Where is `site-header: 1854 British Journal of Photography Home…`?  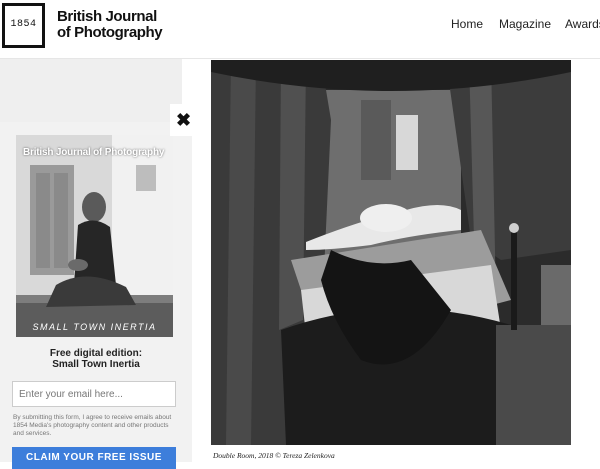
site-header: 1854 British Journal of Photography Home… is located at coordinates (300, 29).